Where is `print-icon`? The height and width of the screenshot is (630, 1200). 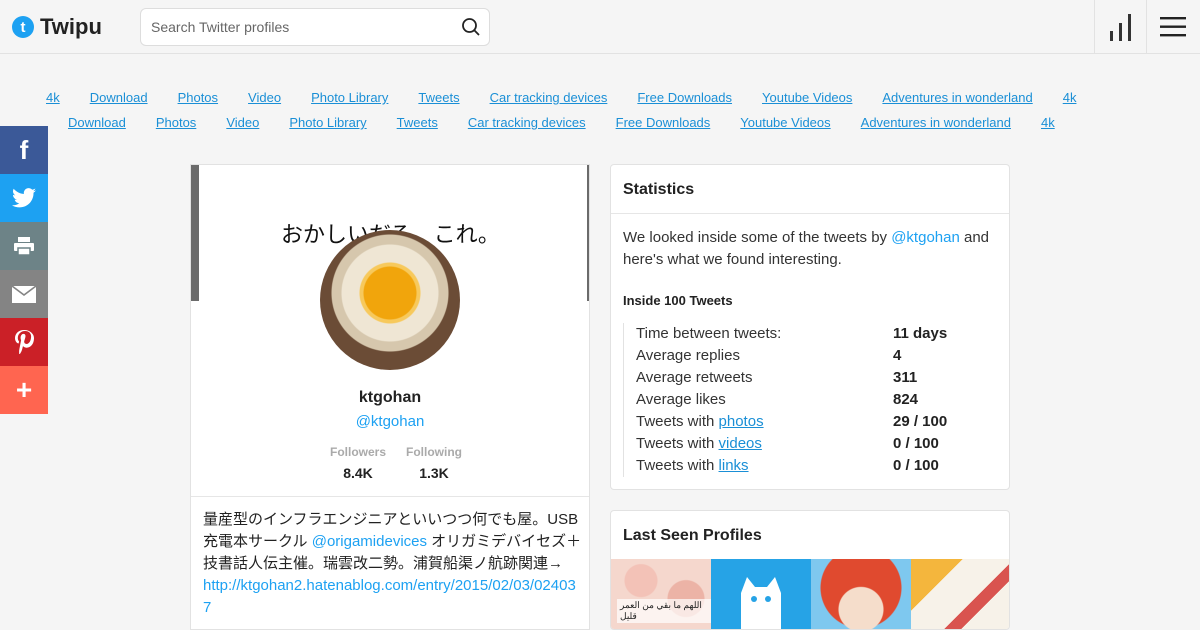 print-icon is located at coordinates (24, 246).